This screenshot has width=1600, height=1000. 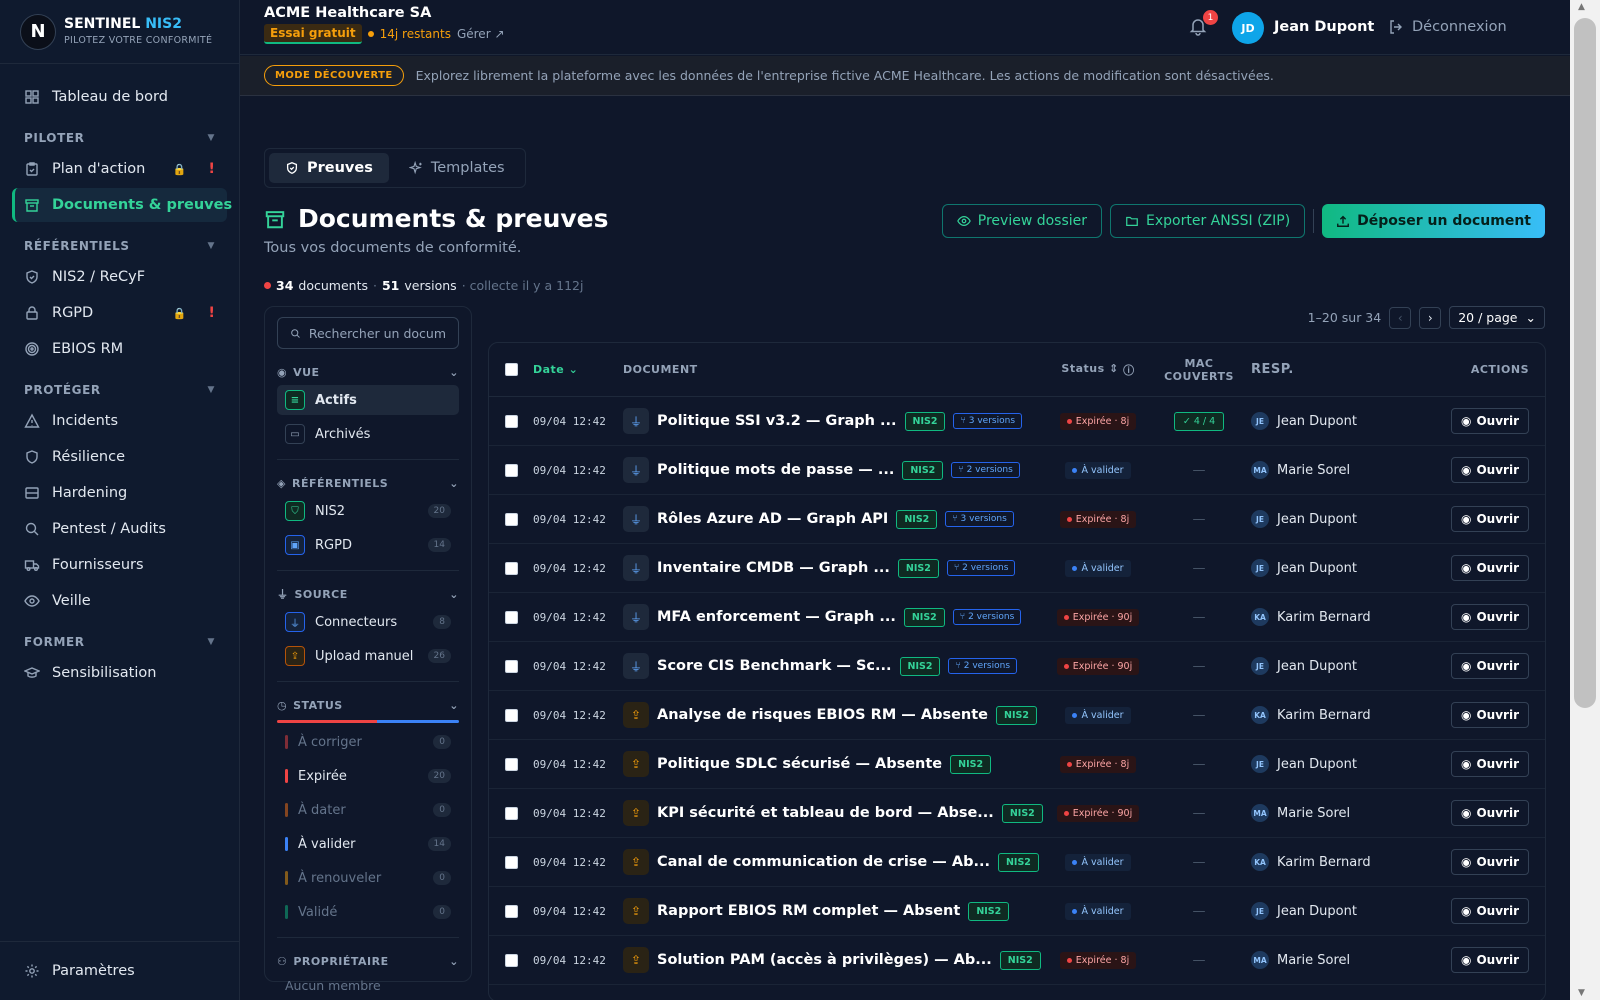 I want to click on scrollbar: ▲ ▼, so click(x=1585, y=500).